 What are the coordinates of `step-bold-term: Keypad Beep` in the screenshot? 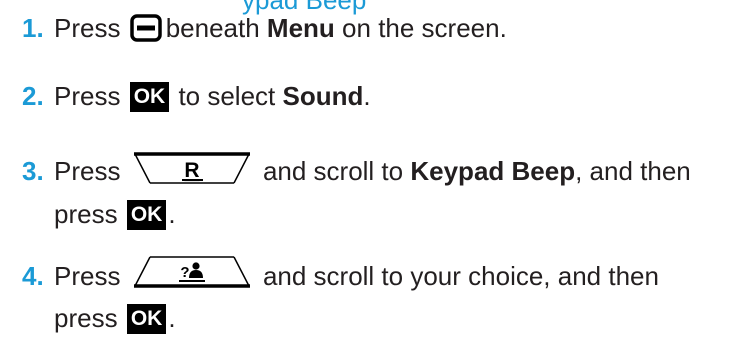 It's located at (493, 171).